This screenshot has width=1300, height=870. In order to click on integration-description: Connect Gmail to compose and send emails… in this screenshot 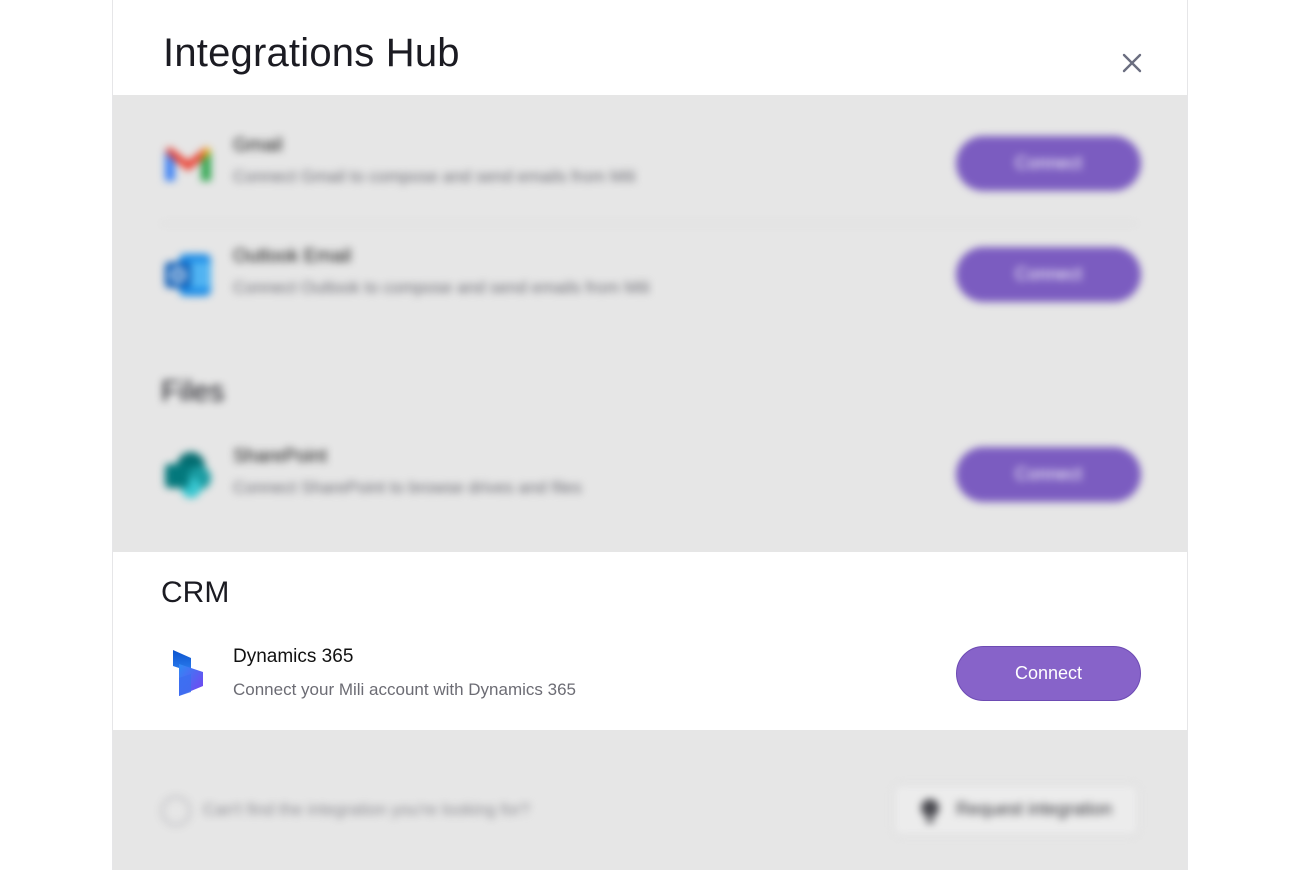, I will do `click(434, 176)`.